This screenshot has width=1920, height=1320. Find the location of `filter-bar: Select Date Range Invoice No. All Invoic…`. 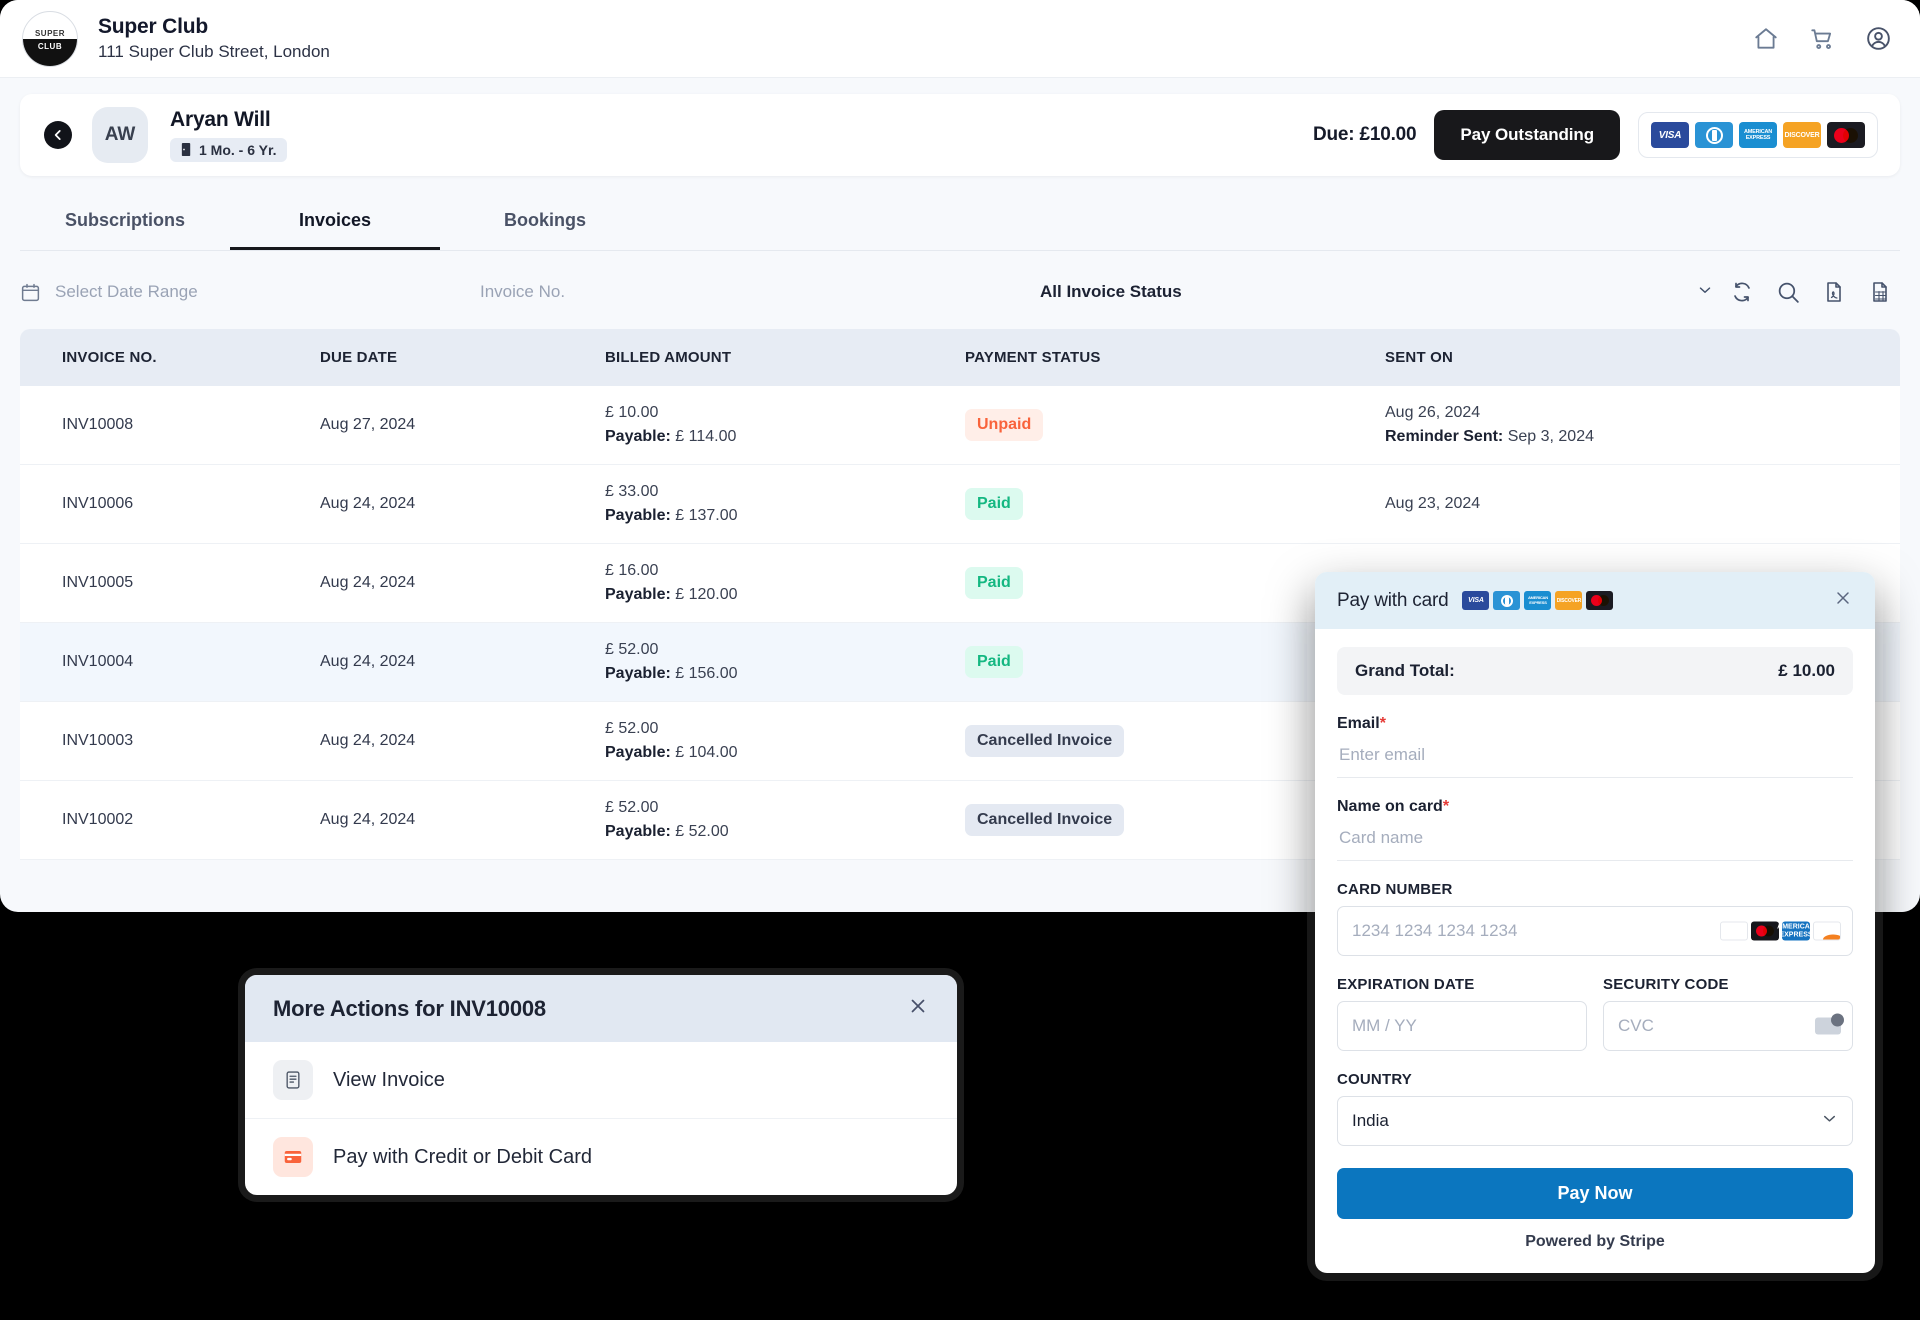

filter-bar: Select Date Range Invoice No. All Invoic… is located at coordinates (960, 292).